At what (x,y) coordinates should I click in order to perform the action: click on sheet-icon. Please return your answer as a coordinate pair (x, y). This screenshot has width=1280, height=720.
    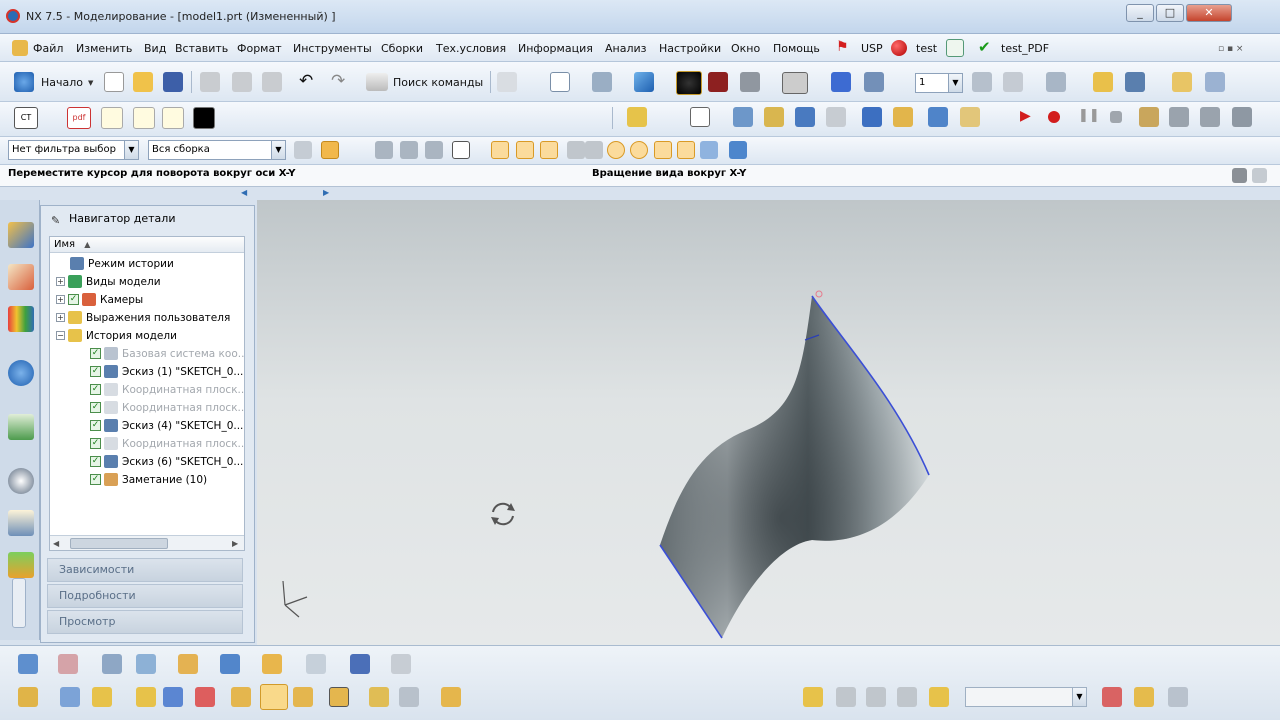
    Looking at the image, I should click on (700, 117).